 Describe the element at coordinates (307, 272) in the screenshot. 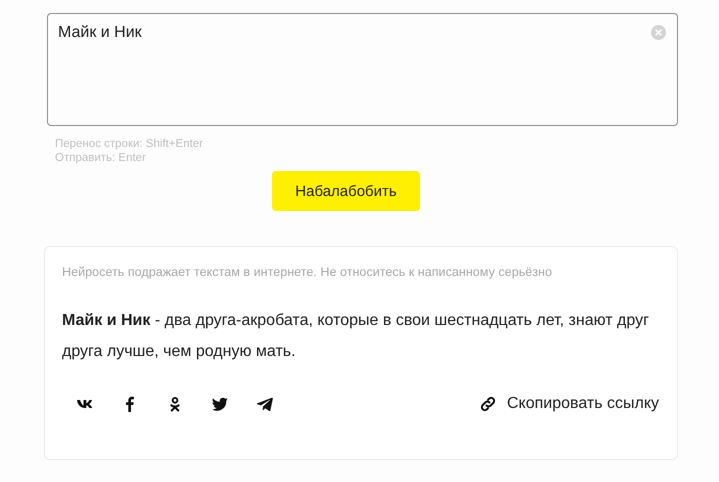

I see `disclaimer-text: Нейросеть подражает текстам в интернете. Не относитесь к написанному серьёзно` at that location.